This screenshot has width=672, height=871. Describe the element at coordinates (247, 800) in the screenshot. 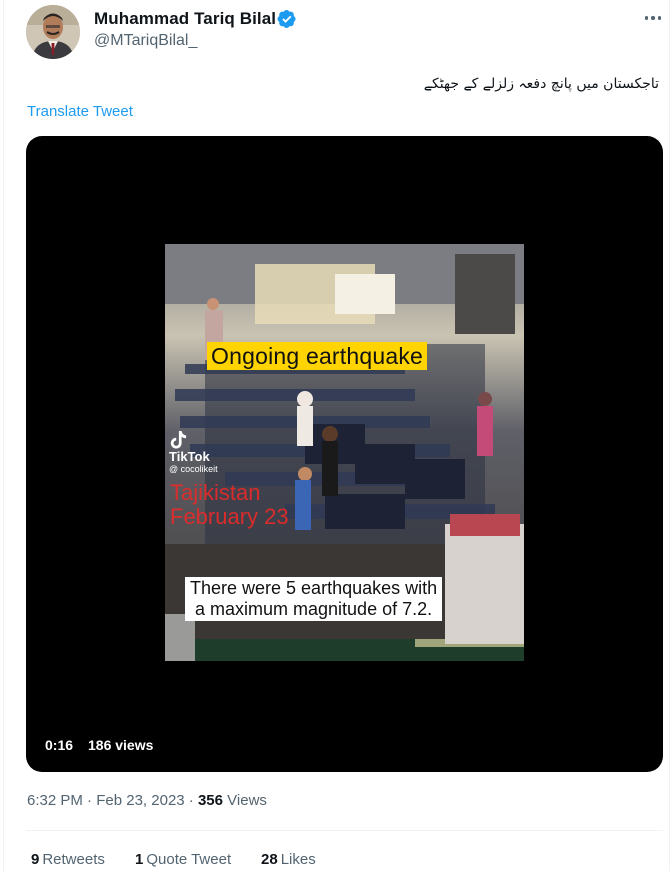

I see `views-label: Views` at that location.